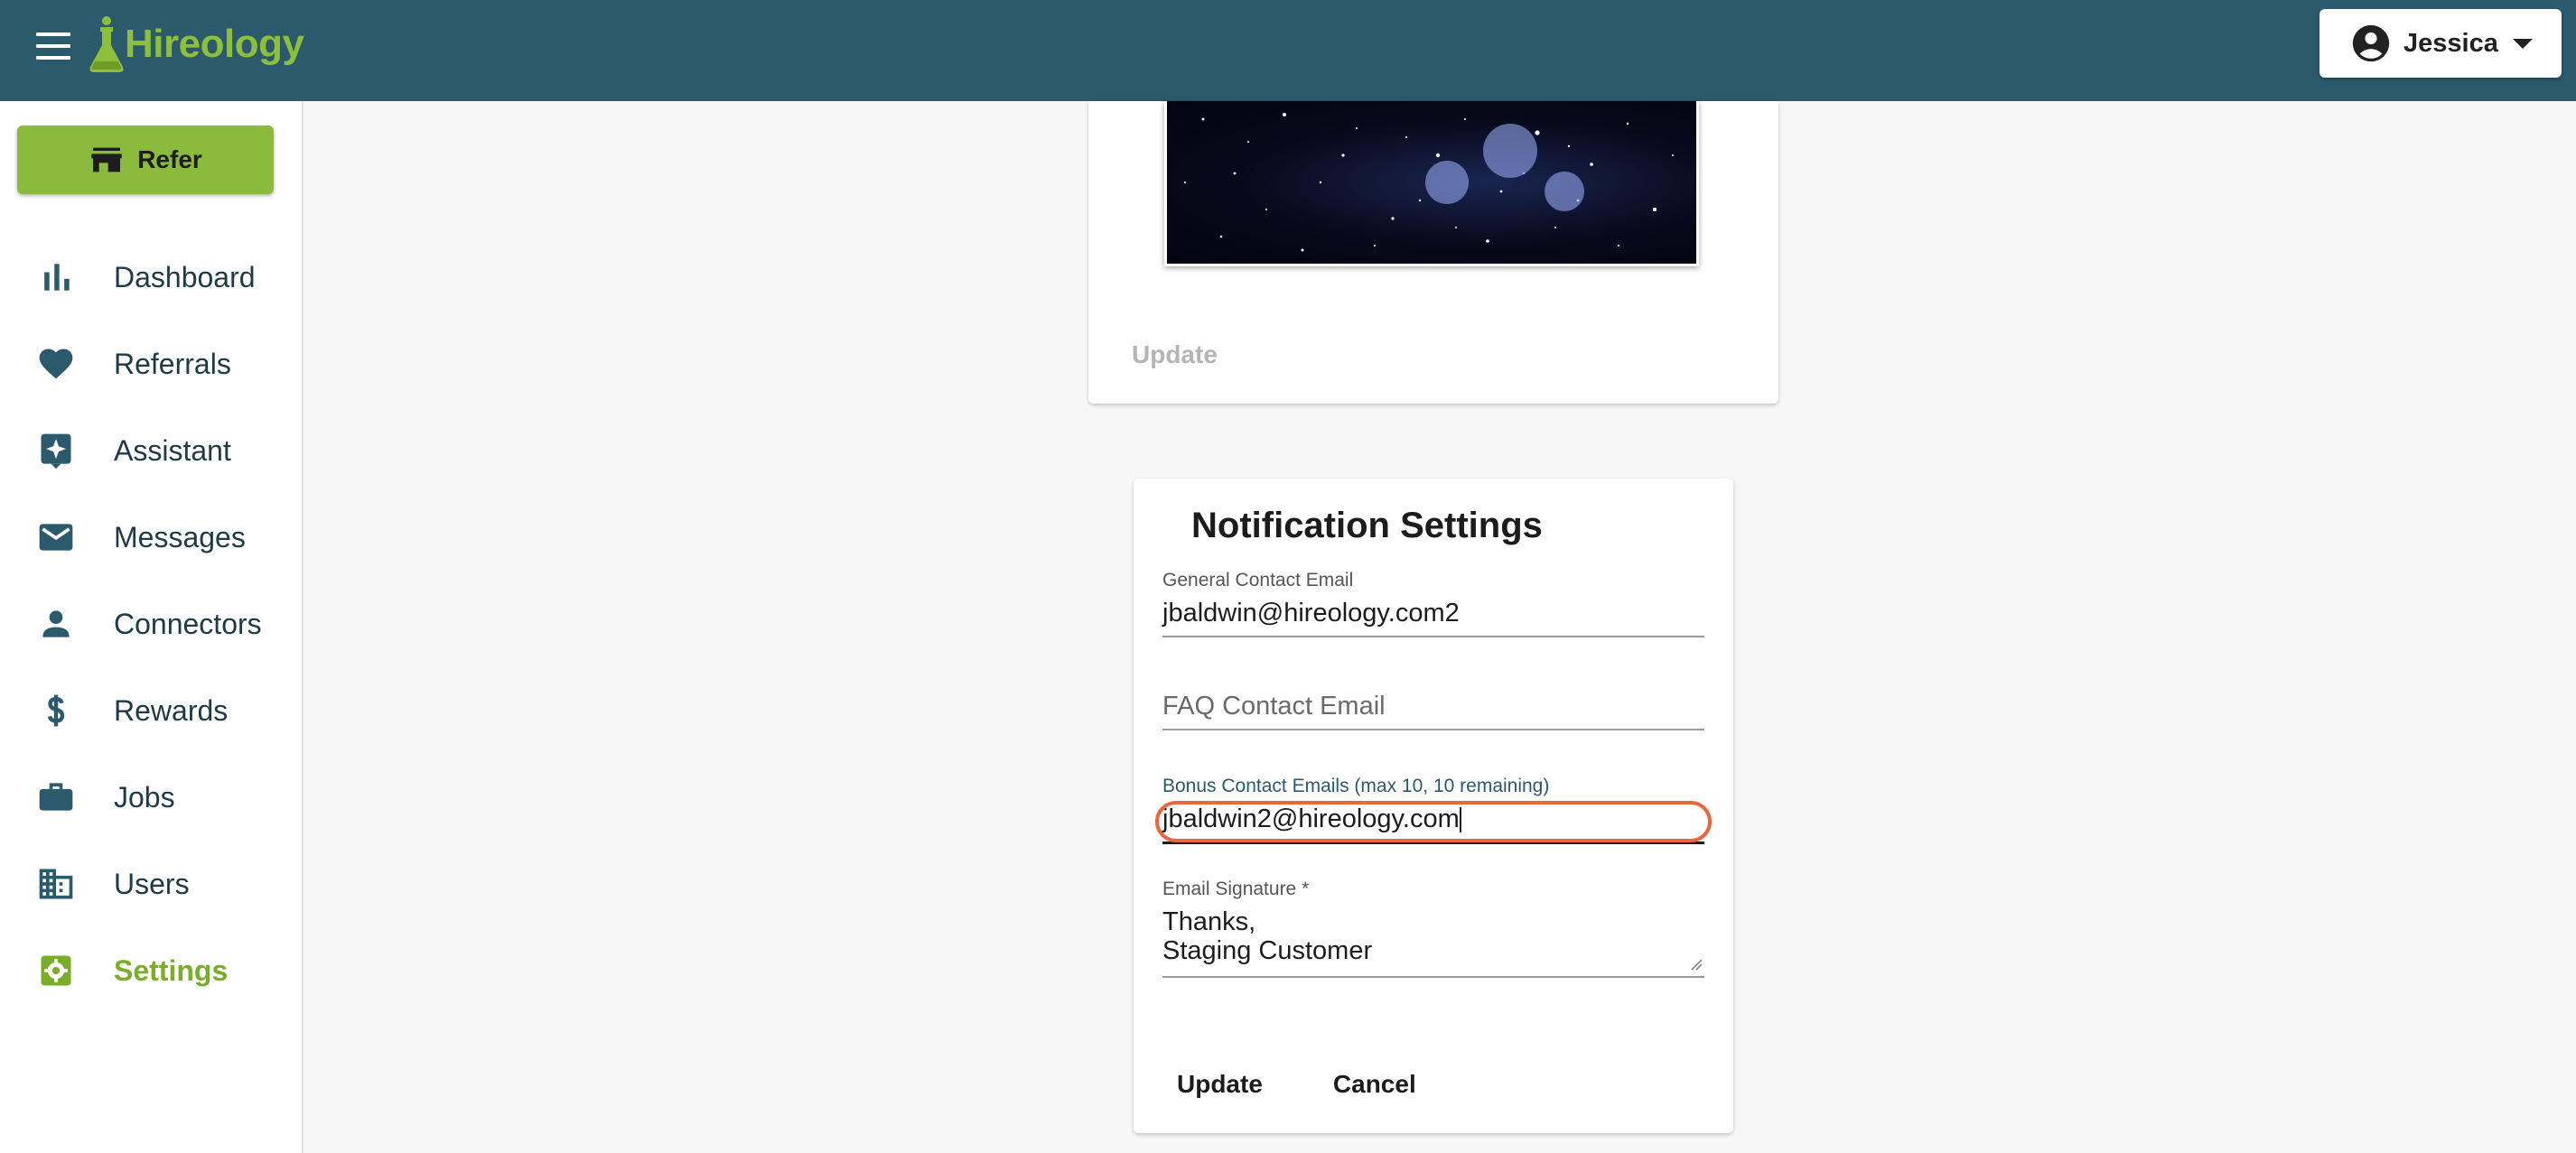 The width and height of the screenshot is (2576, 1153). Describe the element at coordinates (171, 970) in the screenshot. I see `sidebar-item-label: Settings` at that location.